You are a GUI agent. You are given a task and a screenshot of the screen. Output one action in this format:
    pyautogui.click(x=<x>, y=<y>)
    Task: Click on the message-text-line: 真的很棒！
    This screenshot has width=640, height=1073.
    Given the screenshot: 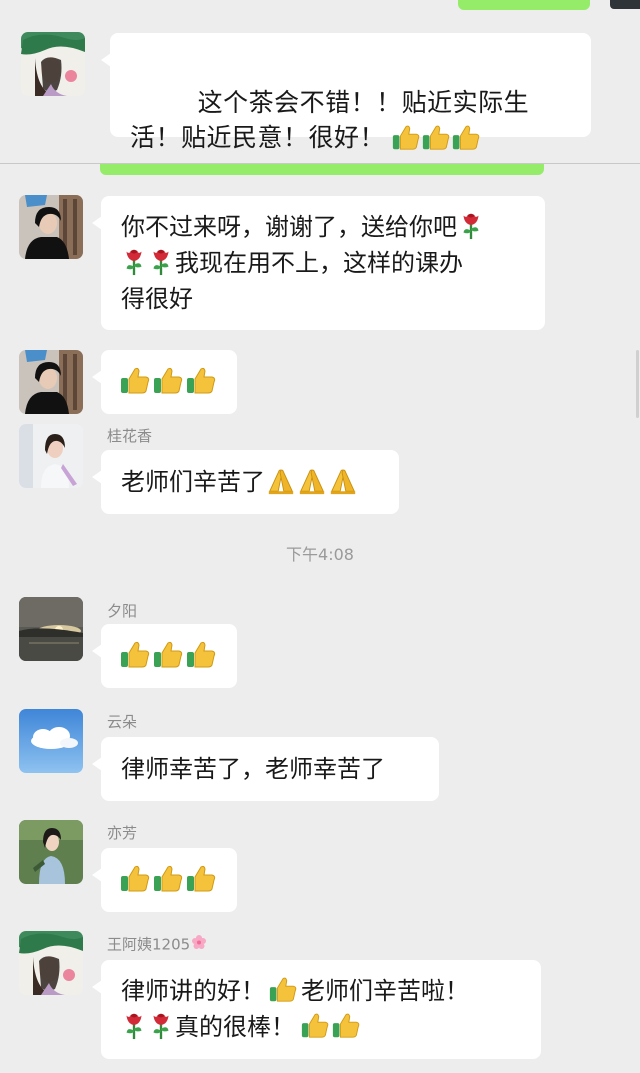 What is the action you would take?
    pyautogui.click(x=235, y=1027)
    